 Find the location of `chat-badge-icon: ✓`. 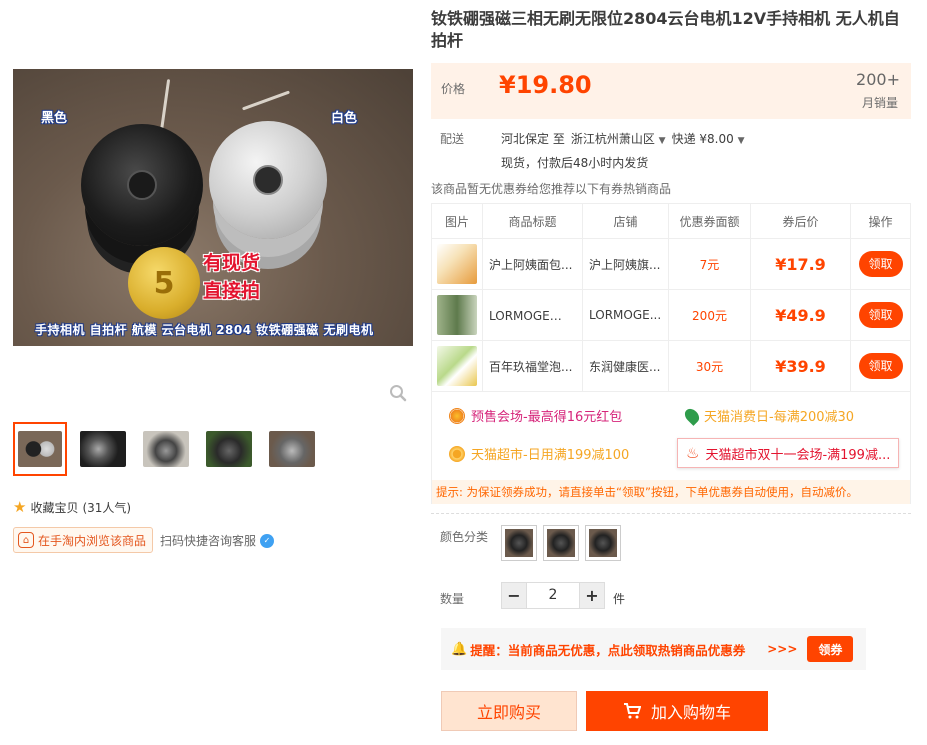

chat-badge-icon: ✓ is located at coordinates (267, 540).